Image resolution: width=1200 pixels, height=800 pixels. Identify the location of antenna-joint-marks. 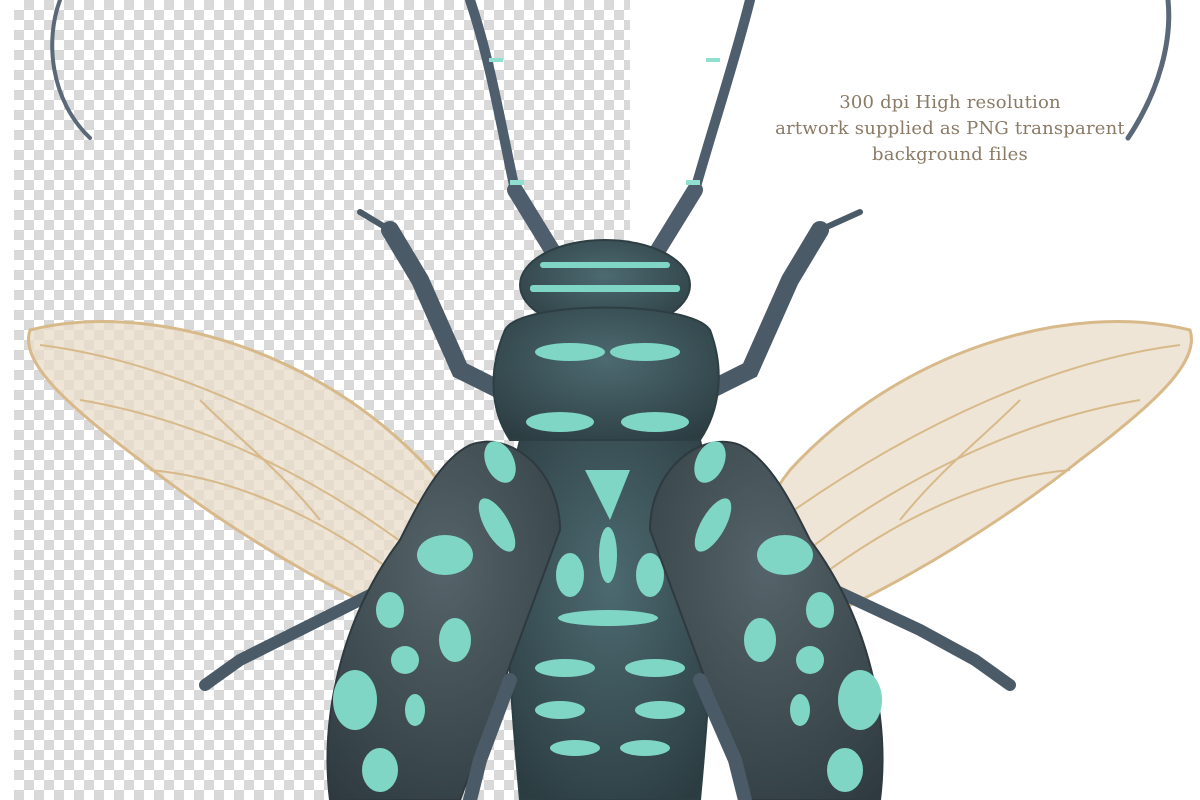
(604, 121).